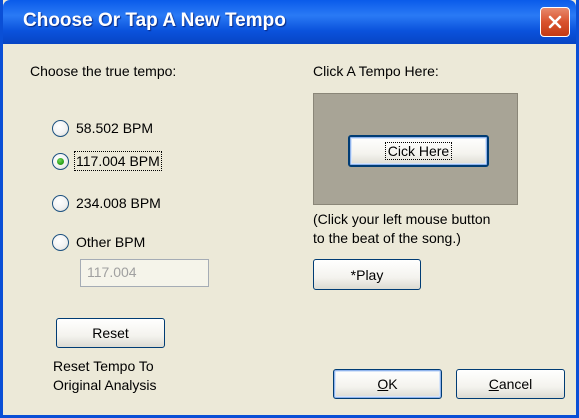 This screenshot has height=418, width=579. What do you see at coordinates (103, 71) in the screenshot?
I see `choose-tempo-heading: Choose the true tempo:` at bounding box center [103, 71].